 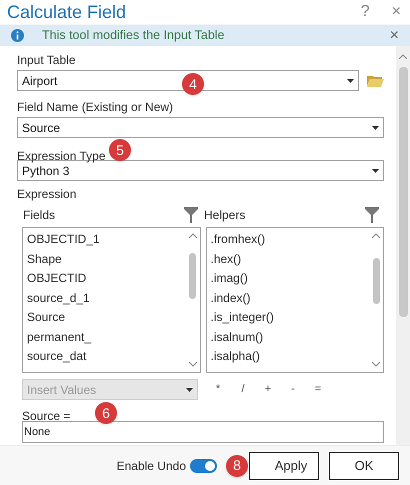 I want to click on scrollbar, so click(x=403, y=245).